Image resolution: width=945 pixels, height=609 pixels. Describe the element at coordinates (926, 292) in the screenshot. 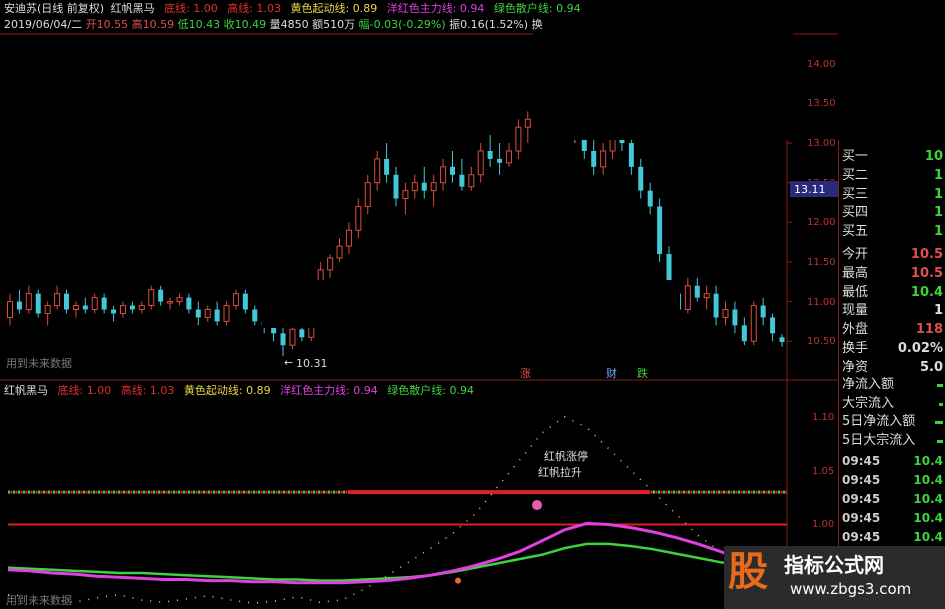

I see `side-quote-value: 10.4` at that location.